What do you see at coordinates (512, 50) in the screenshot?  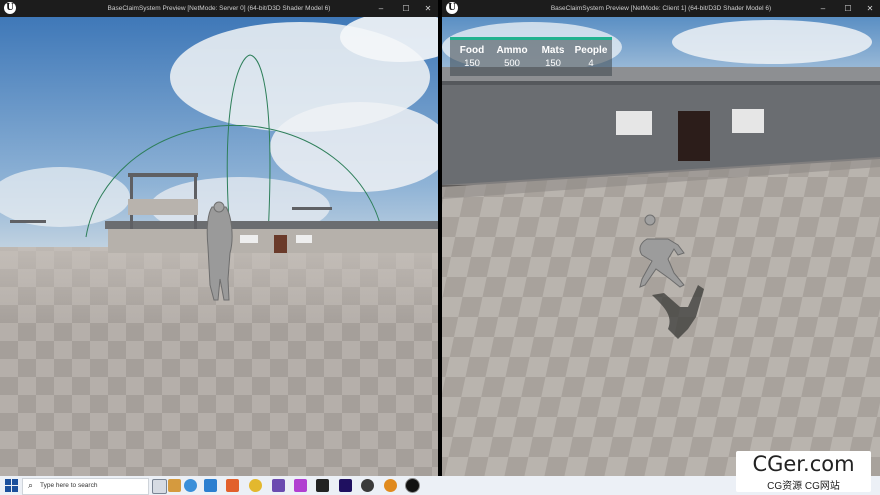 I see `hud-ammo-label: Ammo` at bounding box center [512, 50].